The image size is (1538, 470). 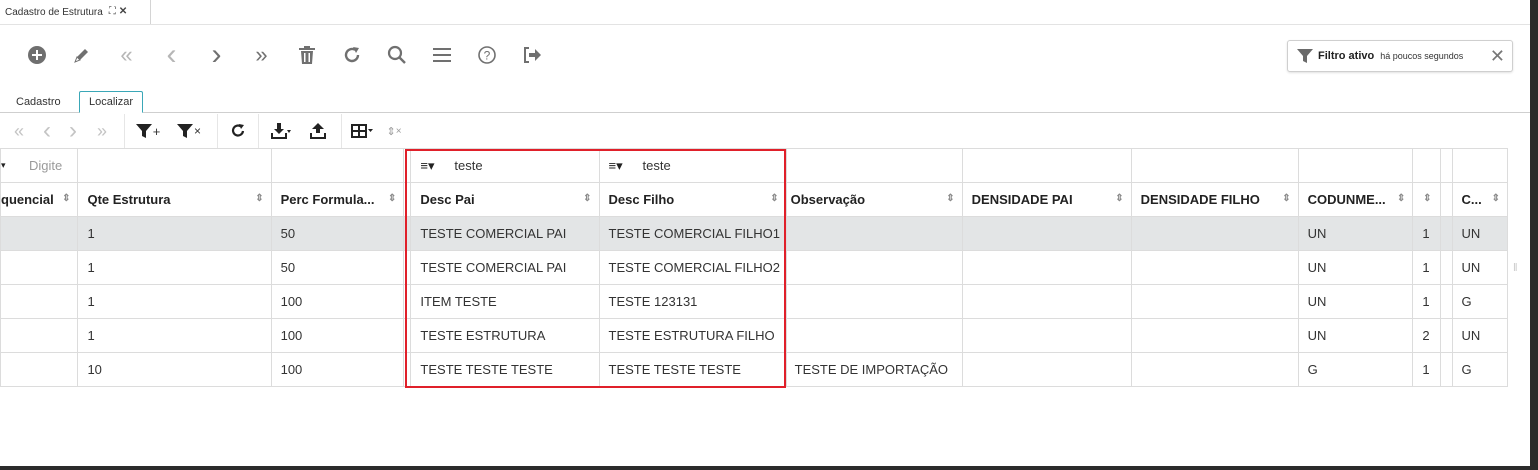 What do you see at coordinates (281, 131) in the screenshot?
I see `export-button` at bounding box center [281, 131].